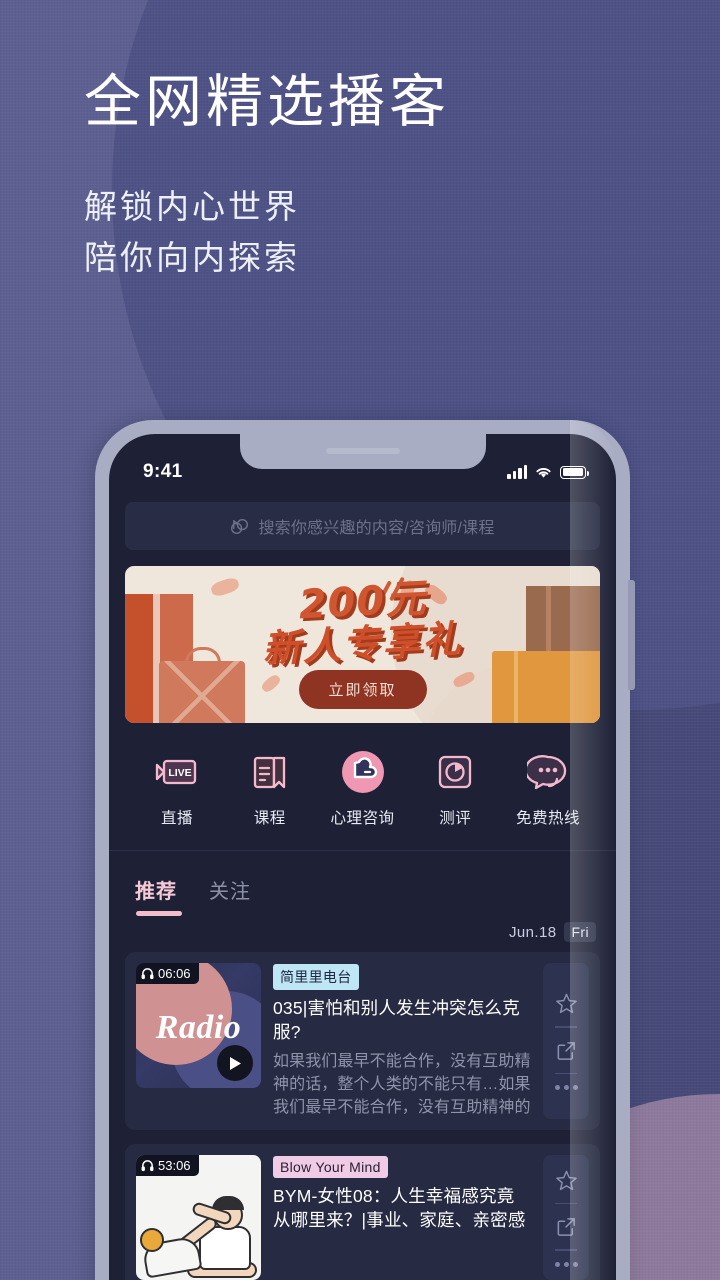 This screenshot has height=1280, width=720. What do you see at coordinates (362, 624) in the screenshot?
I see `banner-title-group: 200元 新人专享礼` at bounding box center [362, 624].